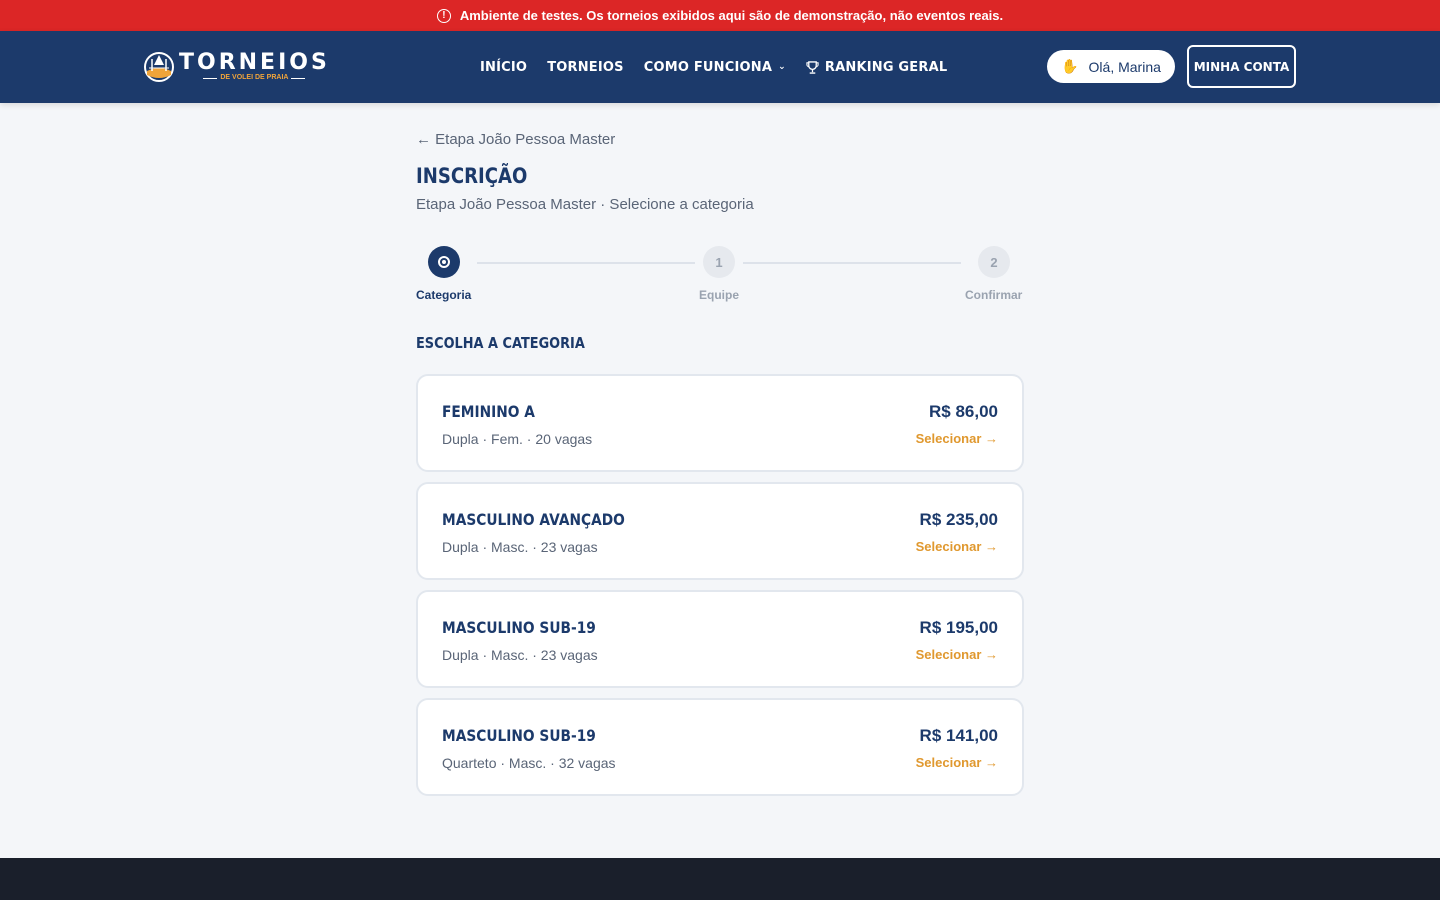 Image resolution: width=1440 pixels, height=900 pixels. Describe the element at coordinates (1124, 66) in the screenshot. I see `user-greeting: Olá, Marina` at that location.